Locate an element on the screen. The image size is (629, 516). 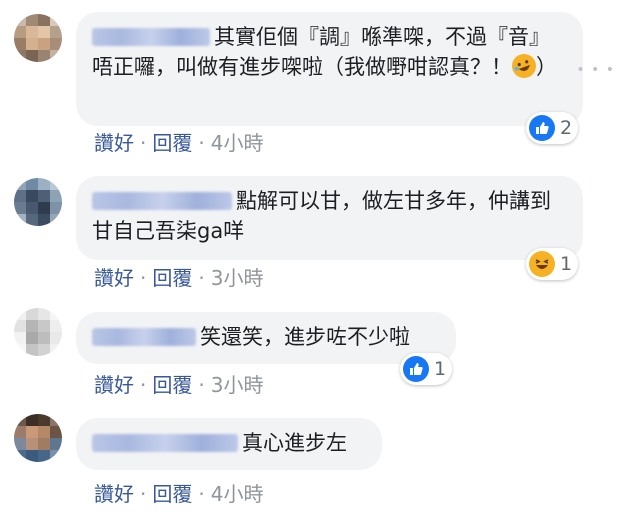
comment-bubble: 笑還笑，進步咗不少啦 is located at coordinates (266, 338).